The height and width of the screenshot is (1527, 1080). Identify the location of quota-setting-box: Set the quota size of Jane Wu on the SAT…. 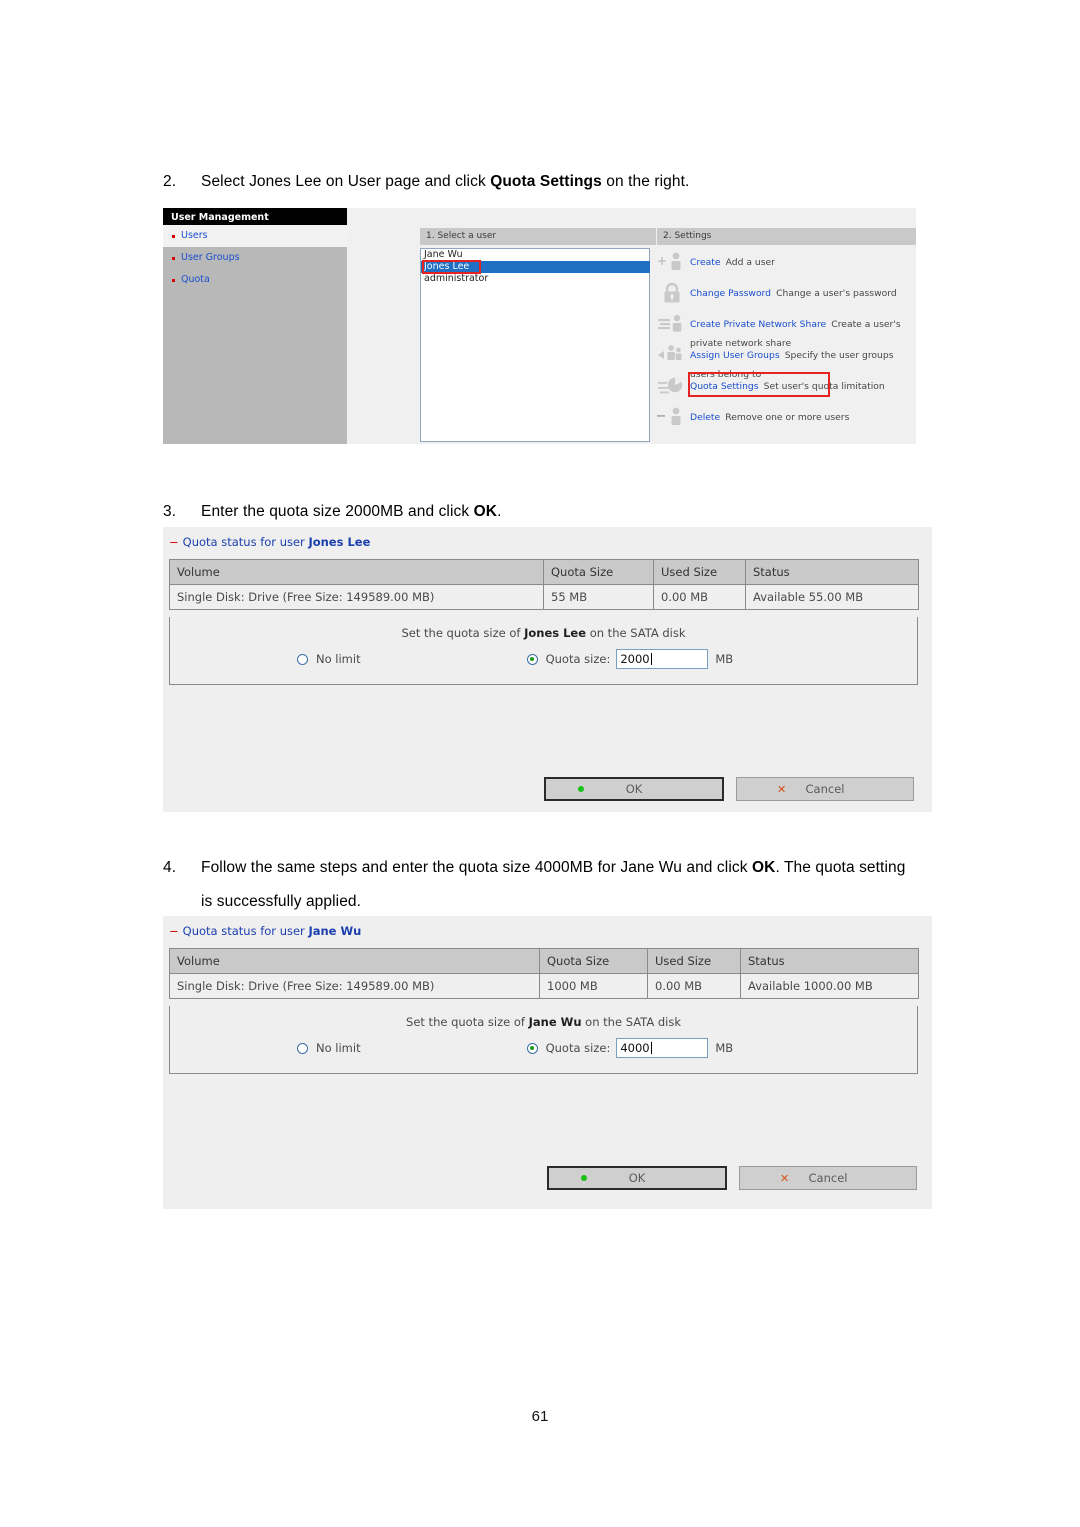
(543, 1040).